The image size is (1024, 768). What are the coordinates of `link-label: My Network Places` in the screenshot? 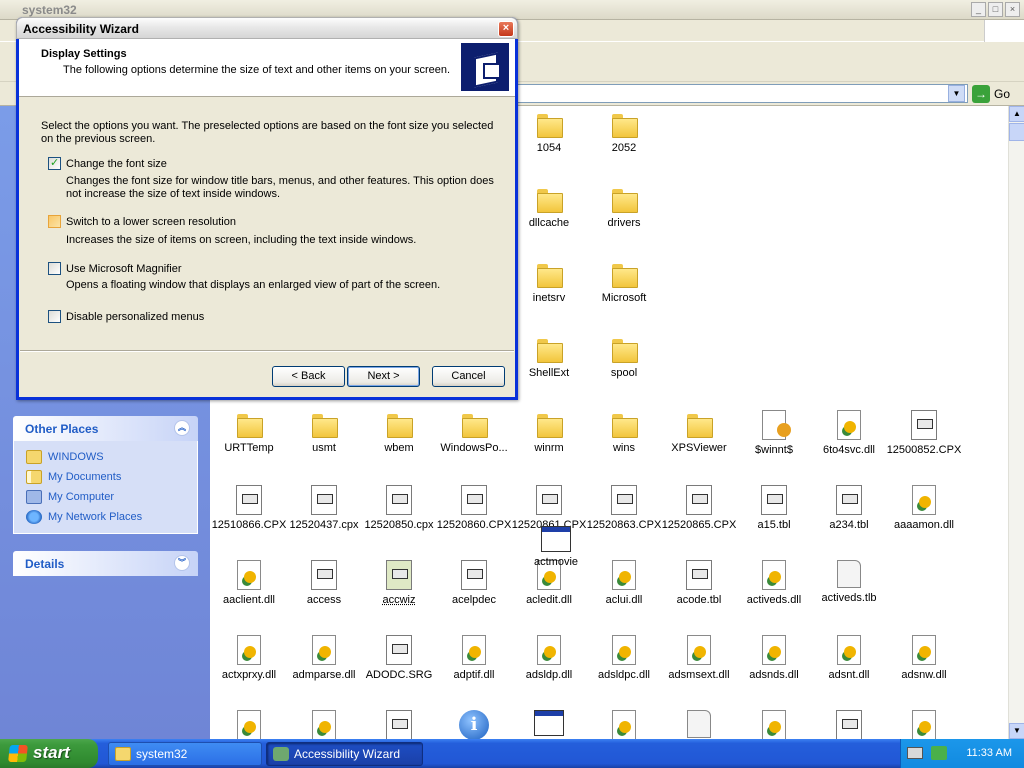 It's located at (95, 517).